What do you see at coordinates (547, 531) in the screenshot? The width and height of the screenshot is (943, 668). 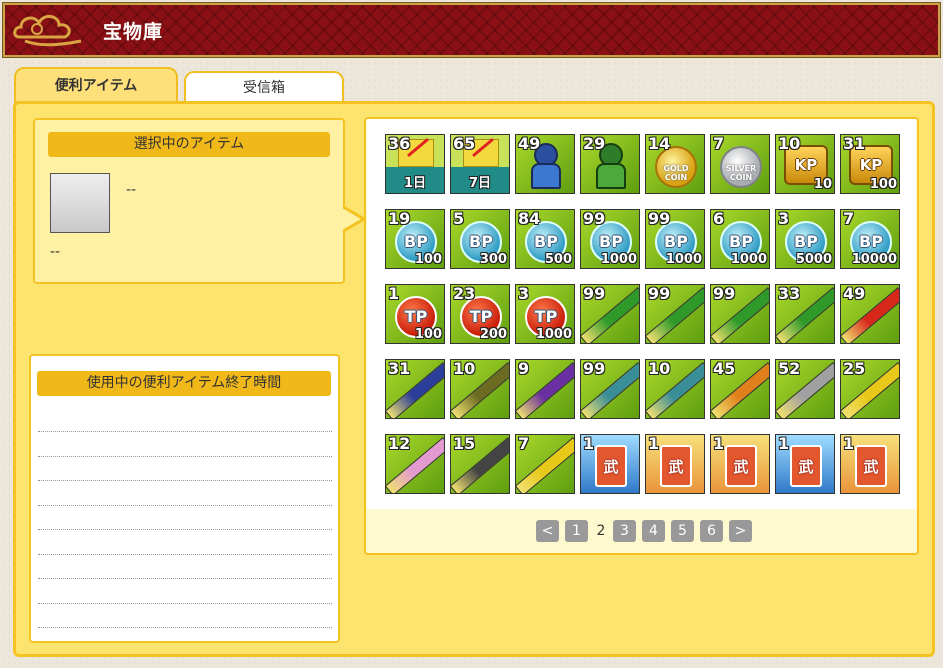 I see `pager-prev-button: <` at bounding box center [547, 531].